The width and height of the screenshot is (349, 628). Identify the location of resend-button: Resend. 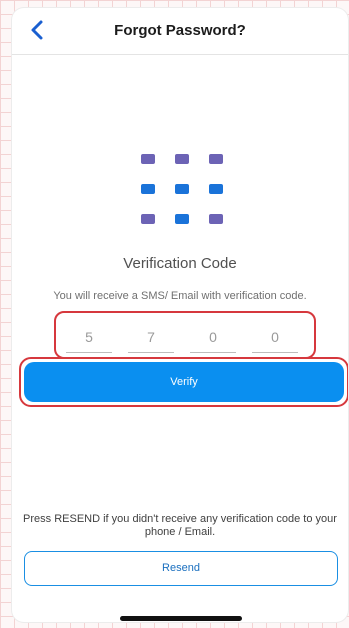
(181, 568).